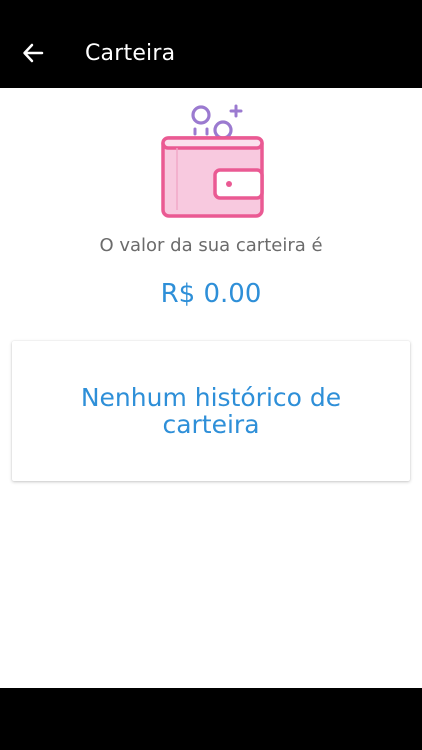 Image resolution: width=422 pixels, height=750 pixels. I want to click on empty-history-text: Nenhum histórico de carteira, so click(211, 411).